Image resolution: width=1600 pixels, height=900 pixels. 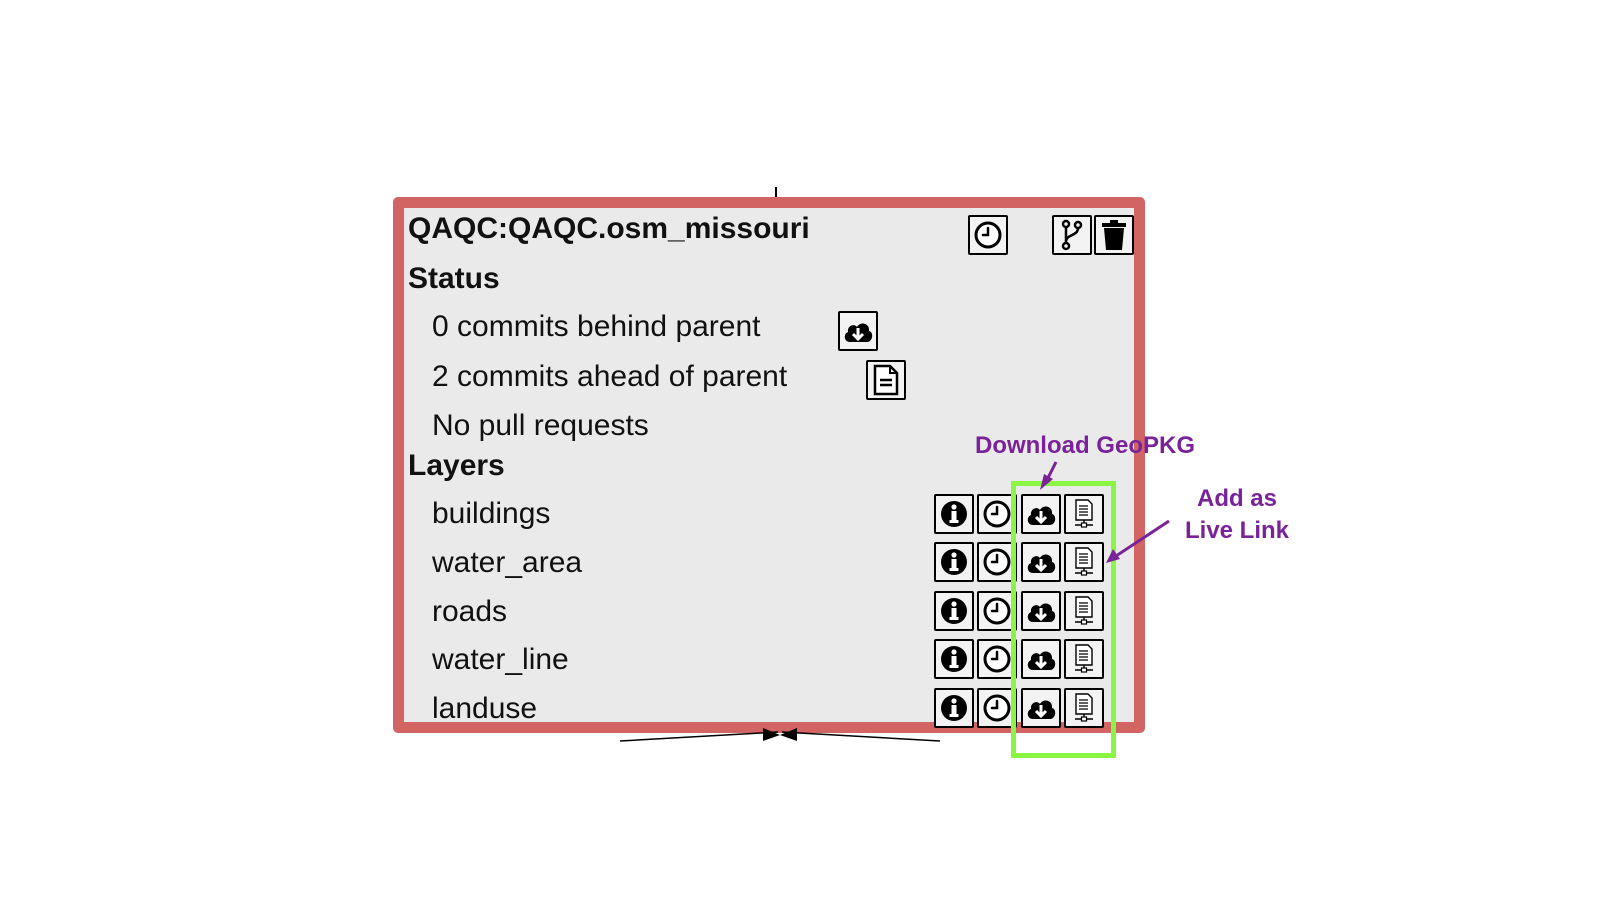 What do you see at coordinates (1105, 512) in the screenshot?
I see `annotation-arrows` at bounding box center [1105, 512].